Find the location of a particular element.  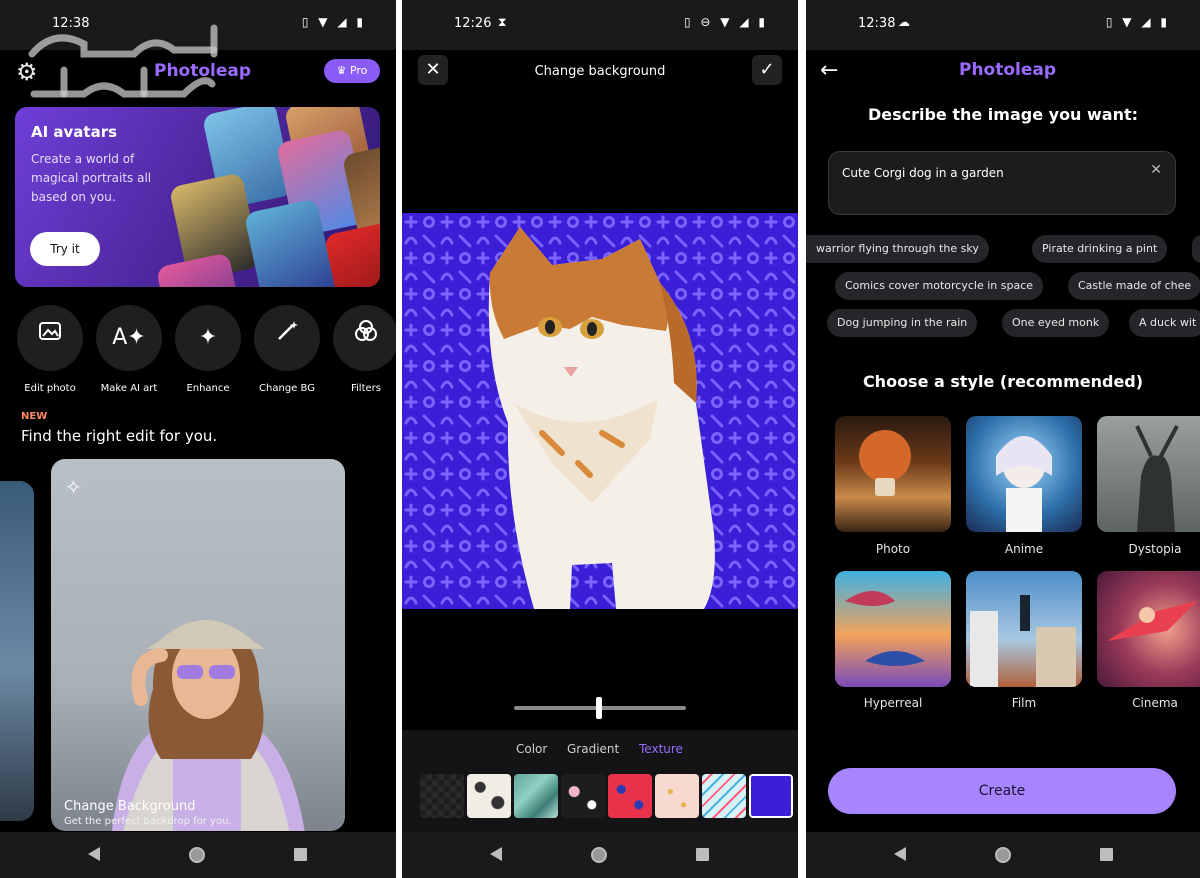

describe-title: Describe the image you want: is located at coordinates (1003, 114).